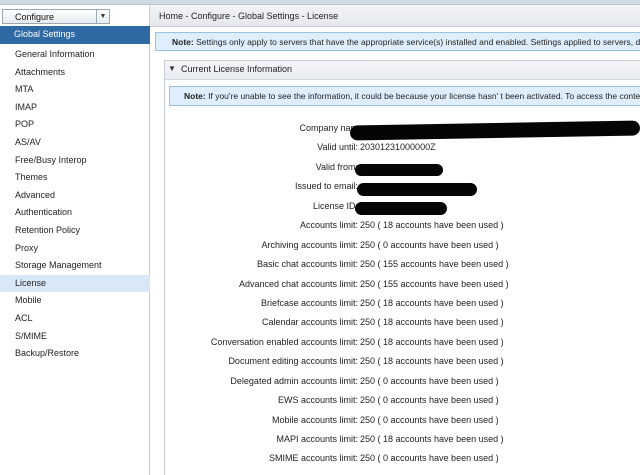 This screenshot has width=640, height=475. What do you see at coordinates (317, 400) in the screenshot?
I see `license-field-label: EWS accounts limit:` at bounding box center [317, 400].